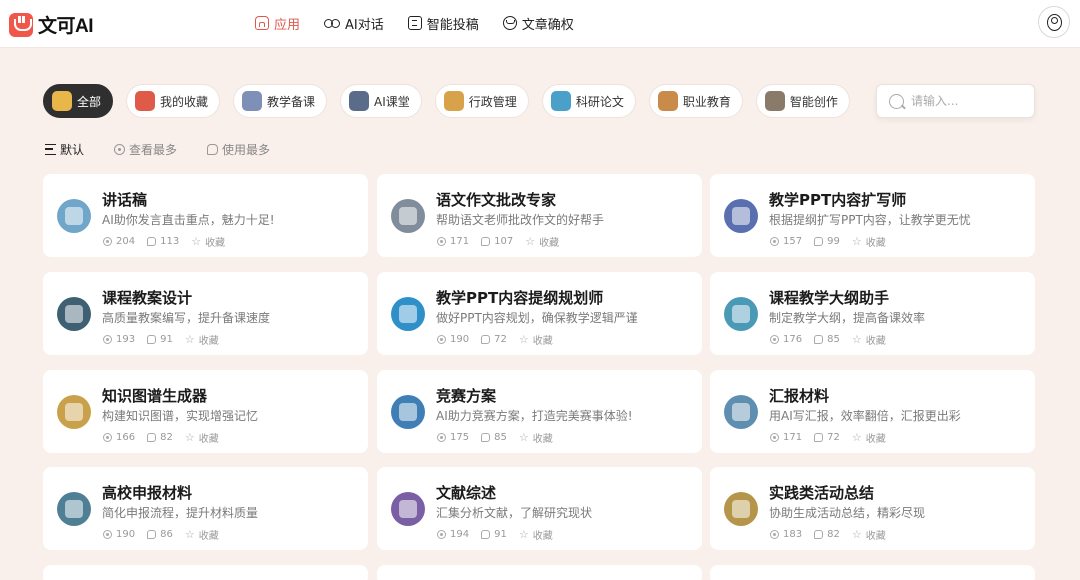 This screenshot has width=1080, height=580. I want to click on sort-most-used: 使用最多, so click(238, 149).